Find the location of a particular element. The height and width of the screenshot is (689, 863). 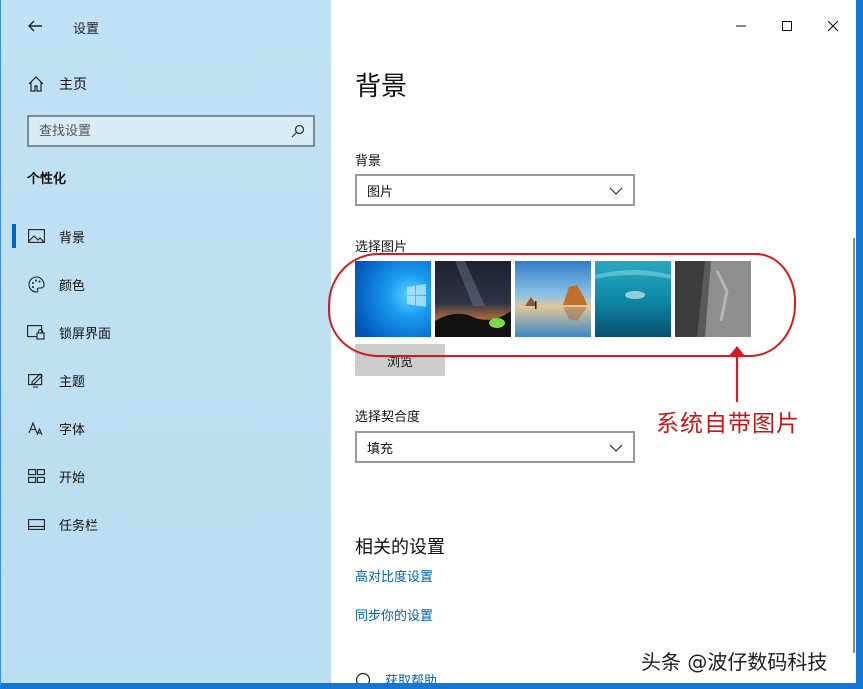

theme-icon is located at coordinates (35, 380).